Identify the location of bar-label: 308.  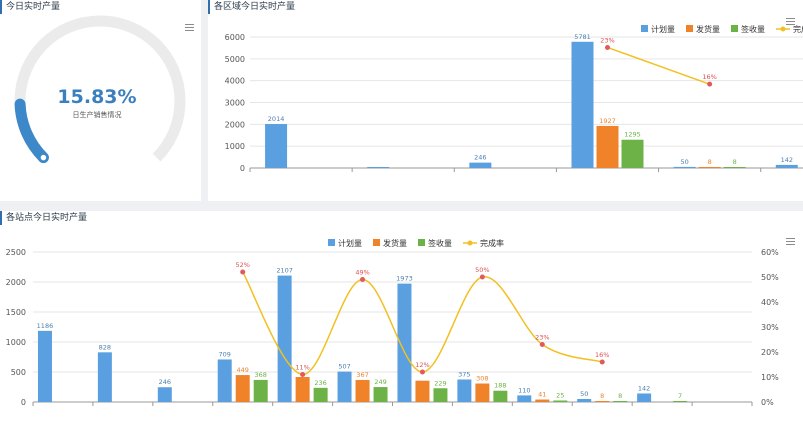
(482, 379).